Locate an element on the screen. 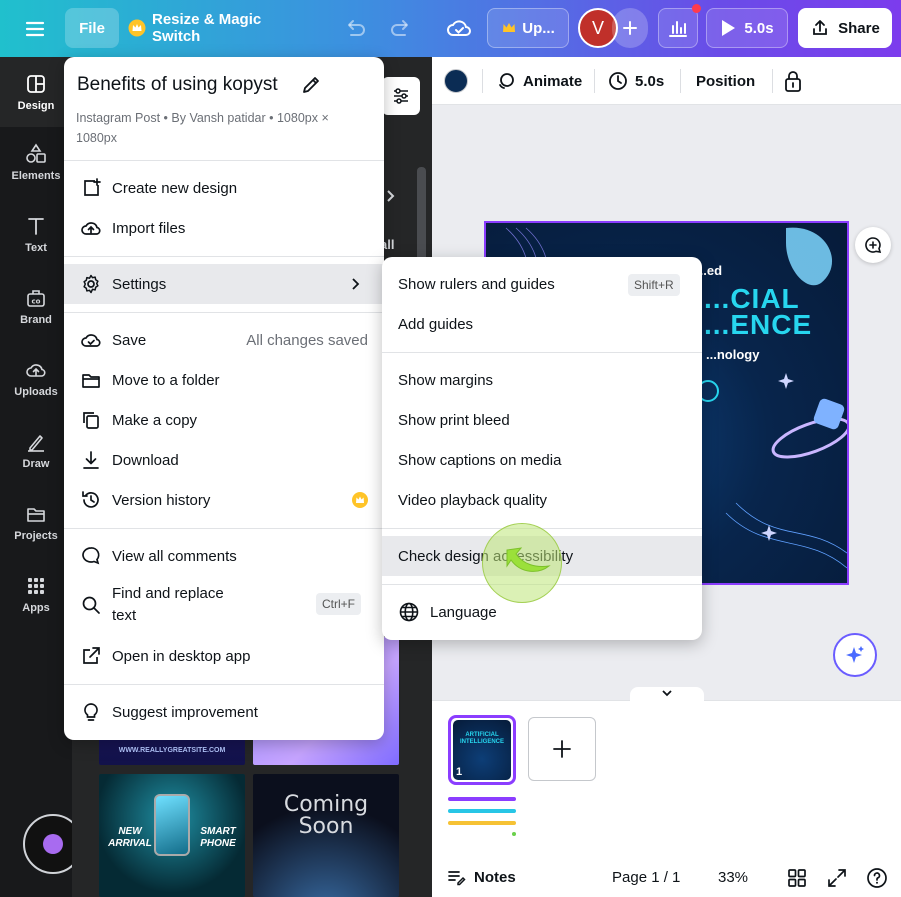  rail-item-design: Design is located at coordinates (36, 92).